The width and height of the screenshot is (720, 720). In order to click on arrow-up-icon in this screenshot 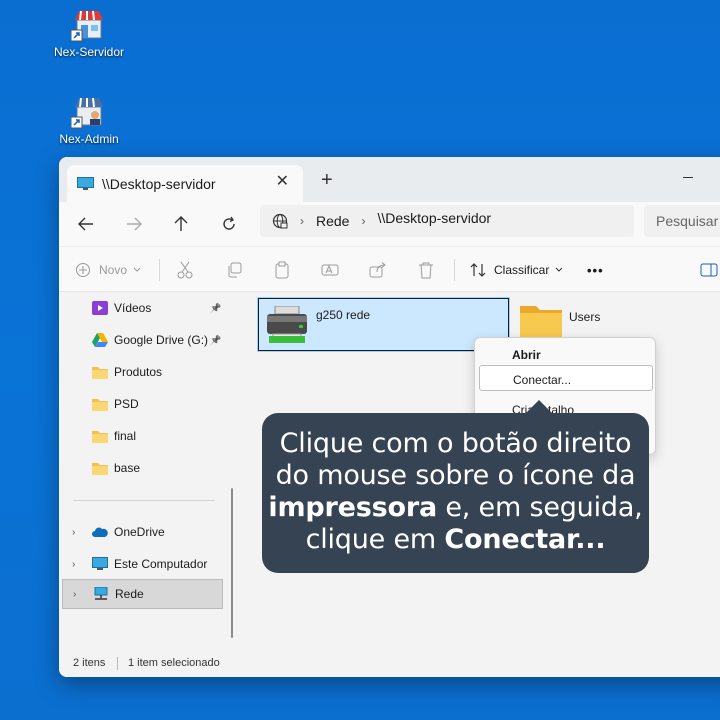, I will do `click(181, 223)`.